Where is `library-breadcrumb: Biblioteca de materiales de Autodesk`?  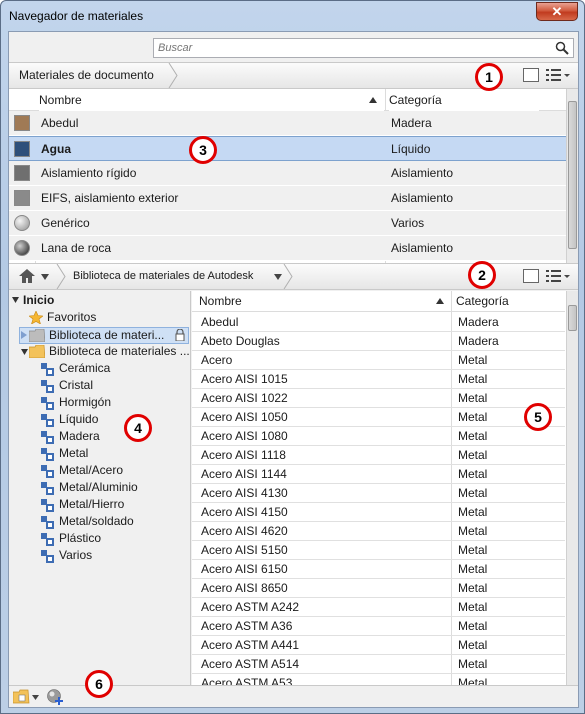 library-breadcrumb: Biblioteca de materiales de Autodesk is located at coordinates (163, 276).